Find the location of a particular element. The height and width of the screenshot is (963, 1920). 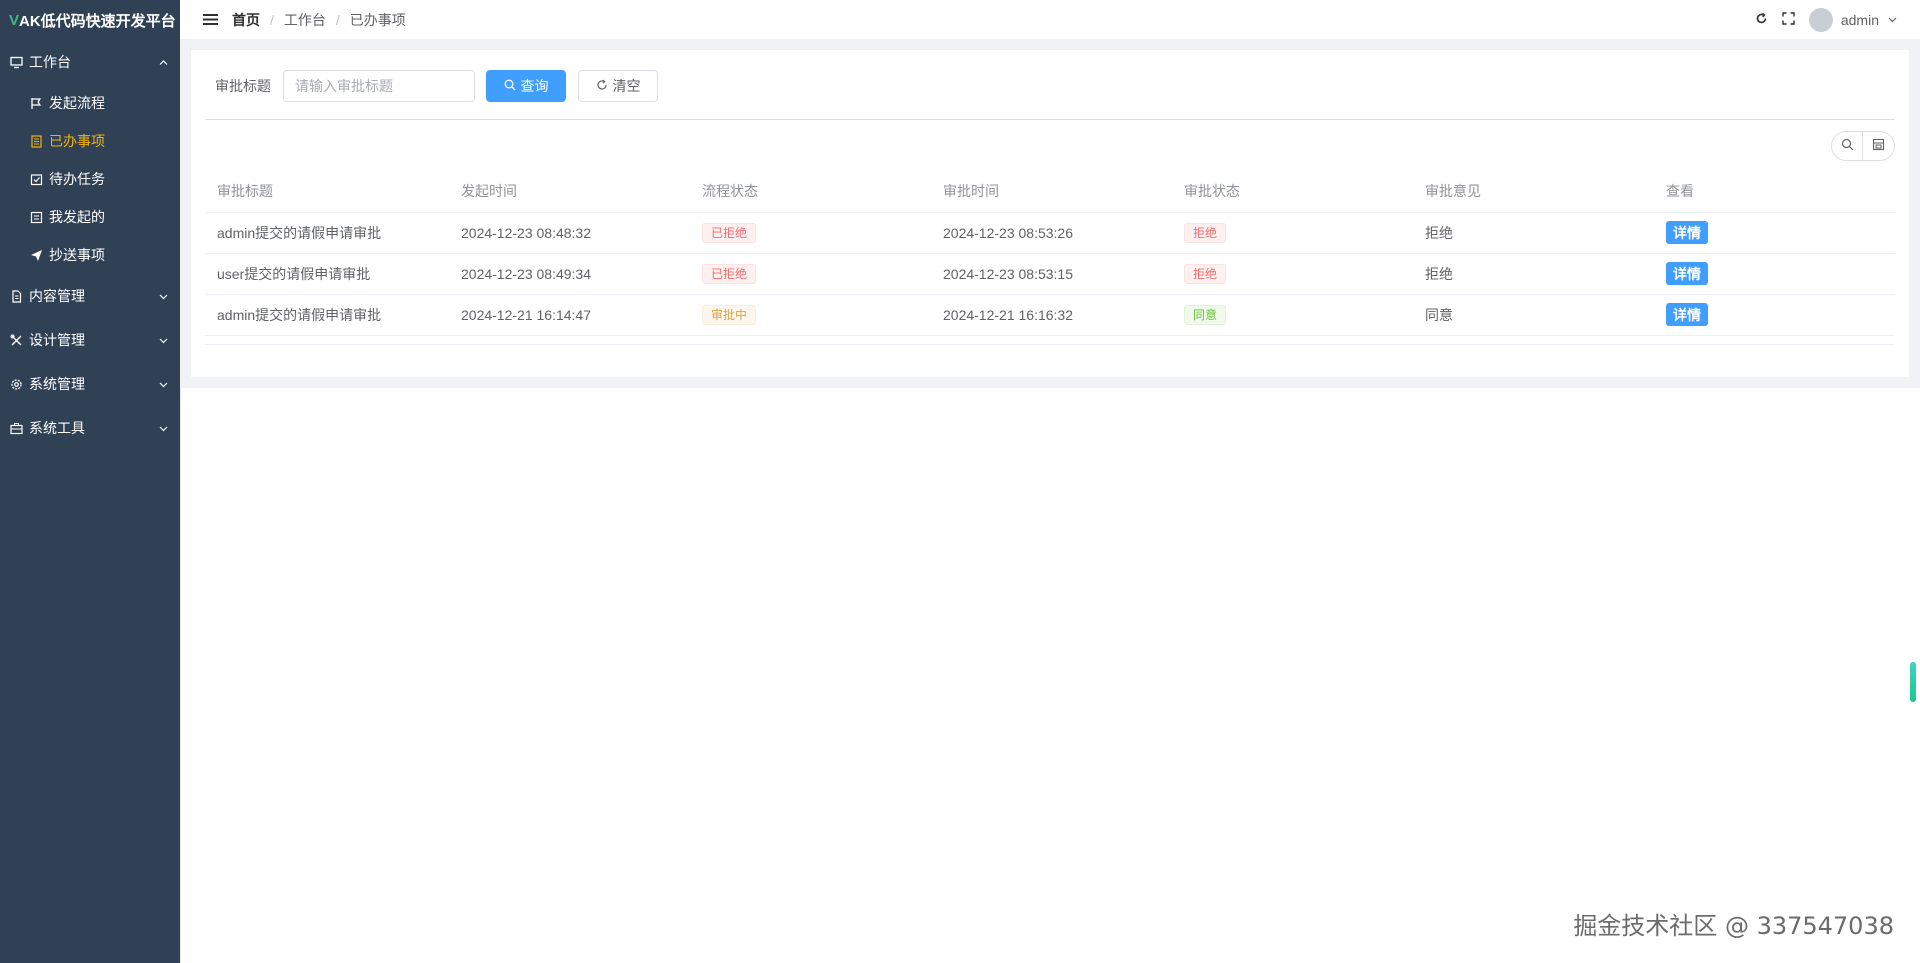

export-button is located at coordinates (1879, 146).